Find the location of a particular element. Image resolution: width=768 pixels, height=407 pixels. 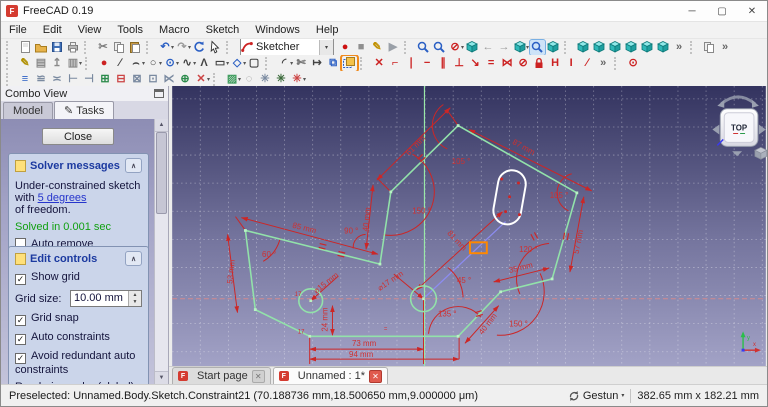

new-file-icon is located at coordinates (25, 47).